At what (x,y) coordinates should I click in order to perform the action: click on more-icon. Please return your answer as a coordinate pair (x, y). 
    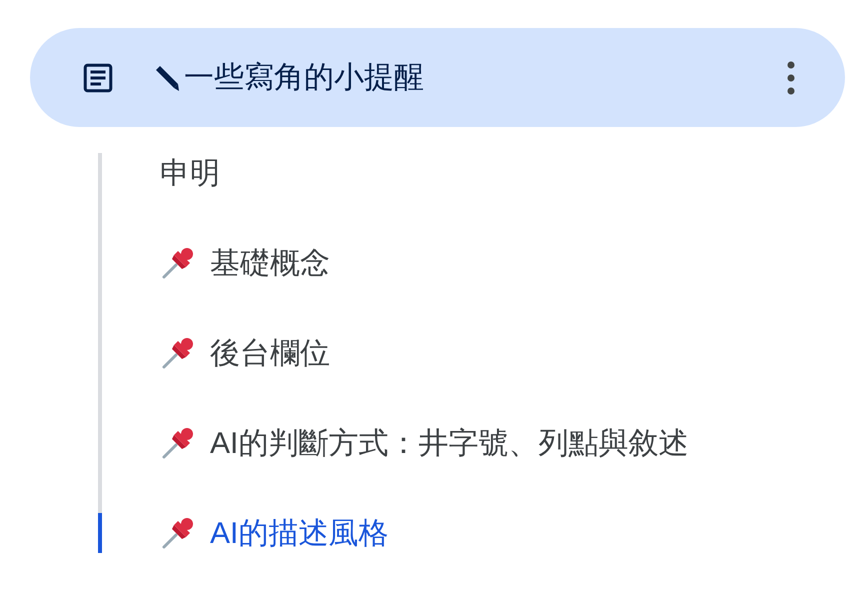
    Looking at the image, I should click on (791, 77).